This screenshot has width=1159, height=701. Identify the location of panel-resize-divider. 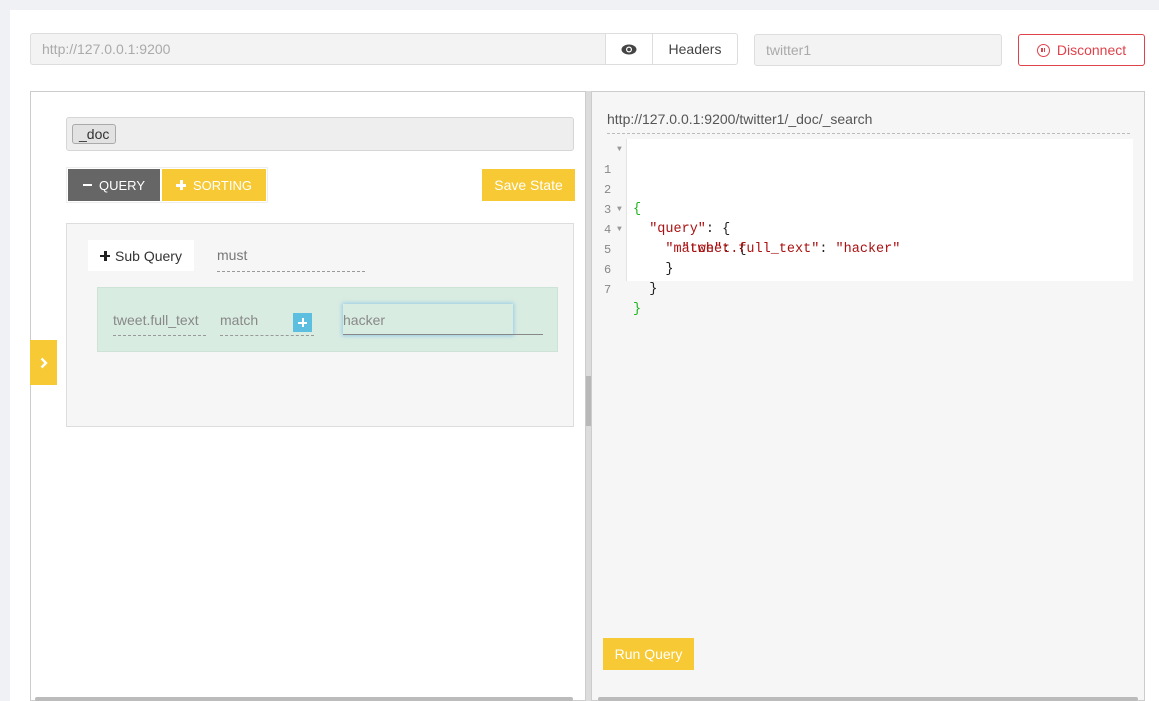
(588, 396).